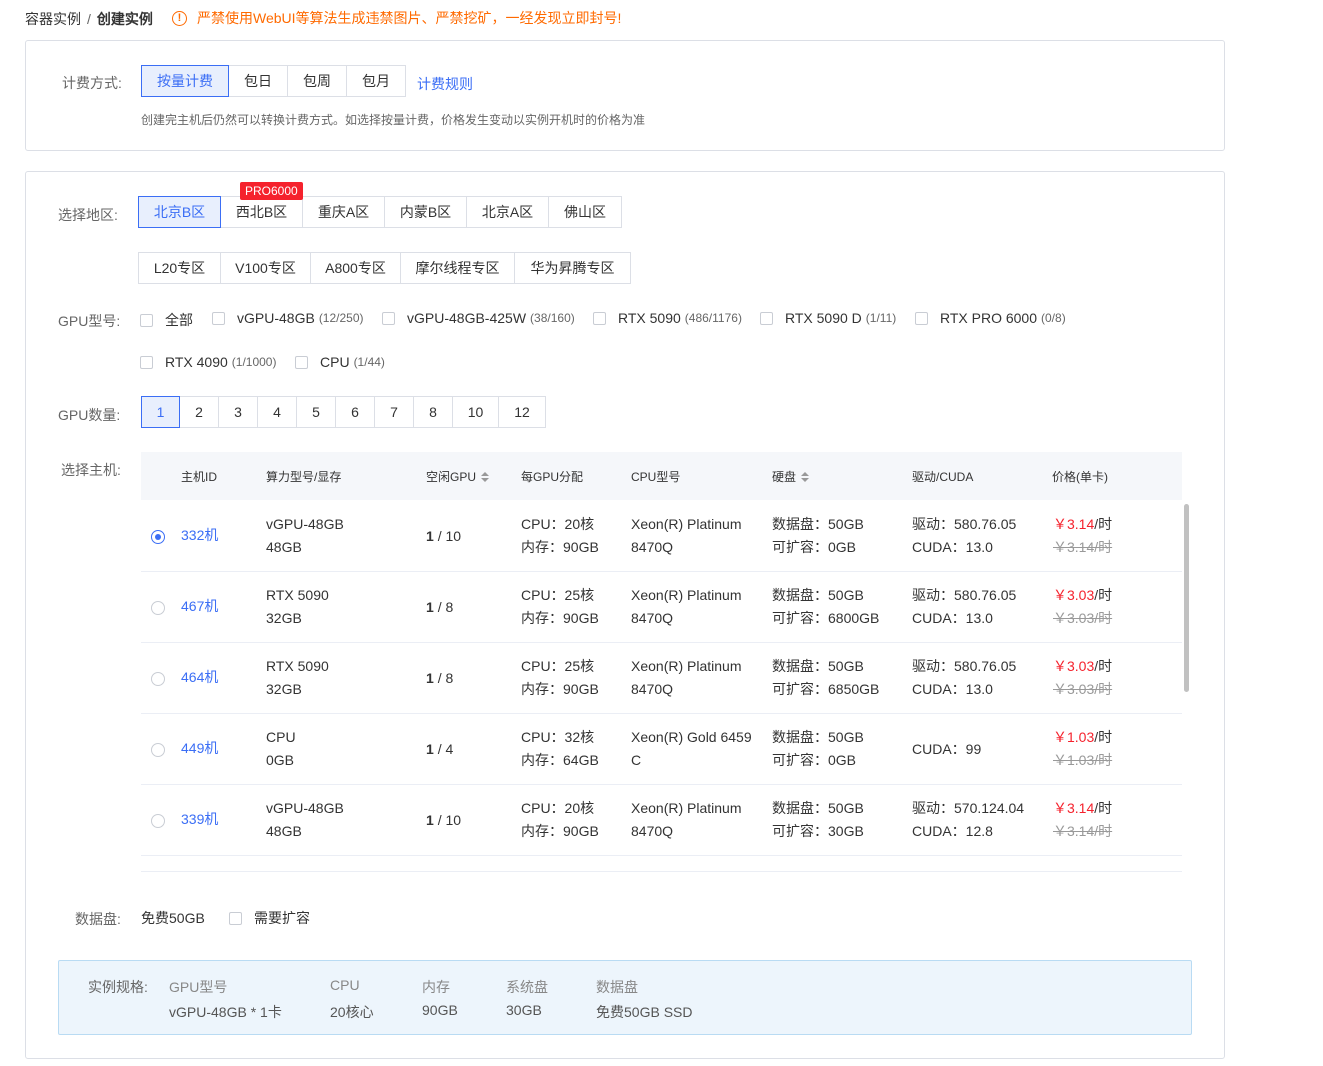 The image size is (1323, 1066). What do you see at coordinates (445, 84) in the screenshot?
I see `billing-rules-link: 计费规则` at bounding box center [445, 84].